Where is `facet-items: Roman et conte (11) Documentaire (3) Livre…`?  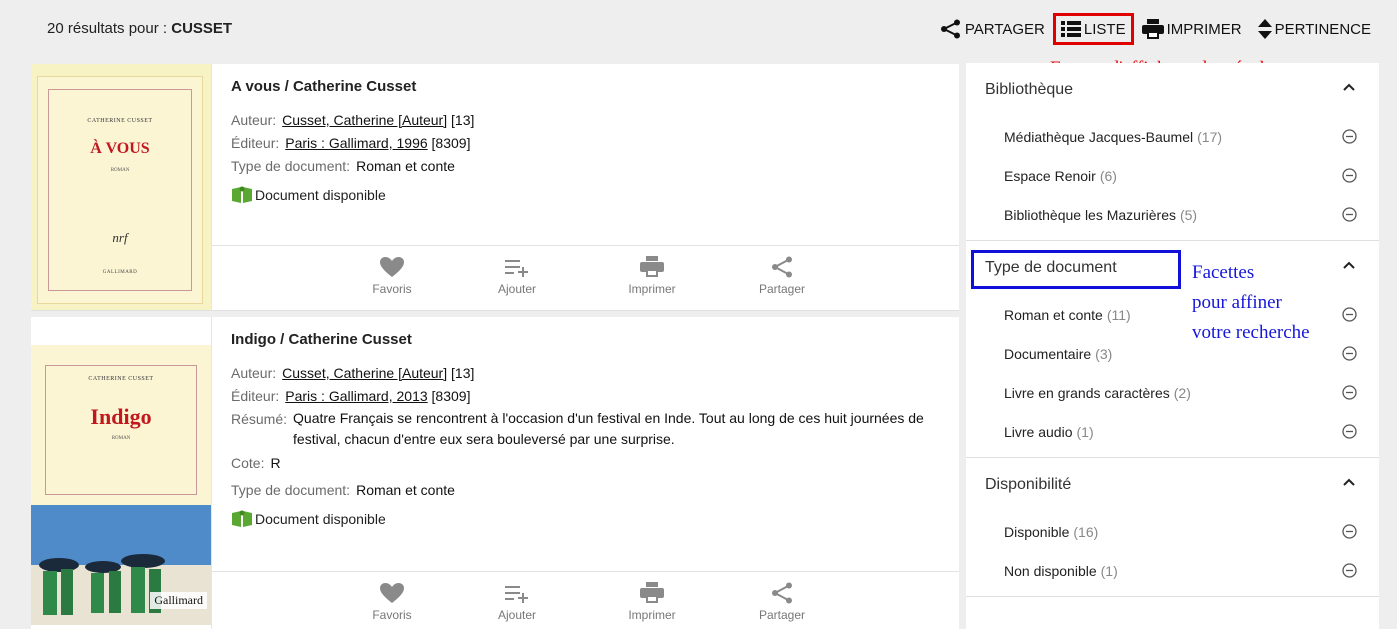 facet-items: Roman et conte (11) Documentaire (3) Livre… is located at coordinates (1172, 376).